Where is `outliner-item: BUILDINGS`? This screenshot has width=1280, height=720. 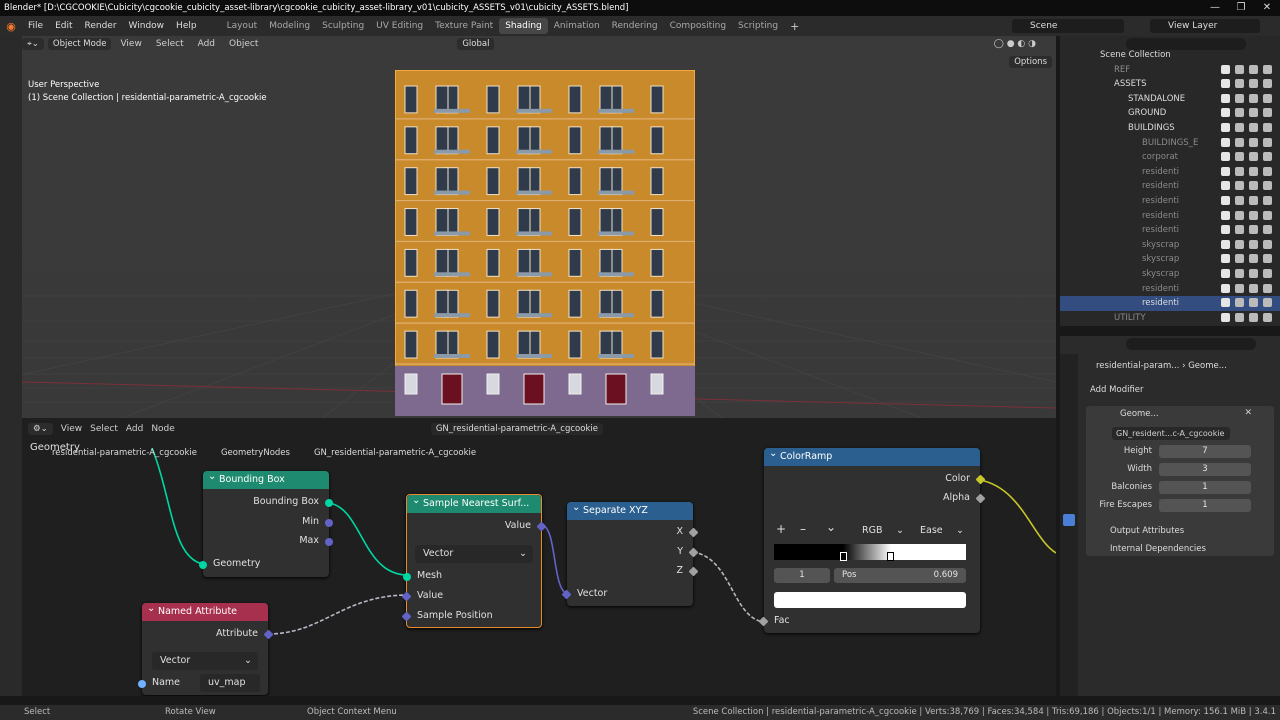
outliner-item: BUILDINGS is located at coordinates (1170, 128).